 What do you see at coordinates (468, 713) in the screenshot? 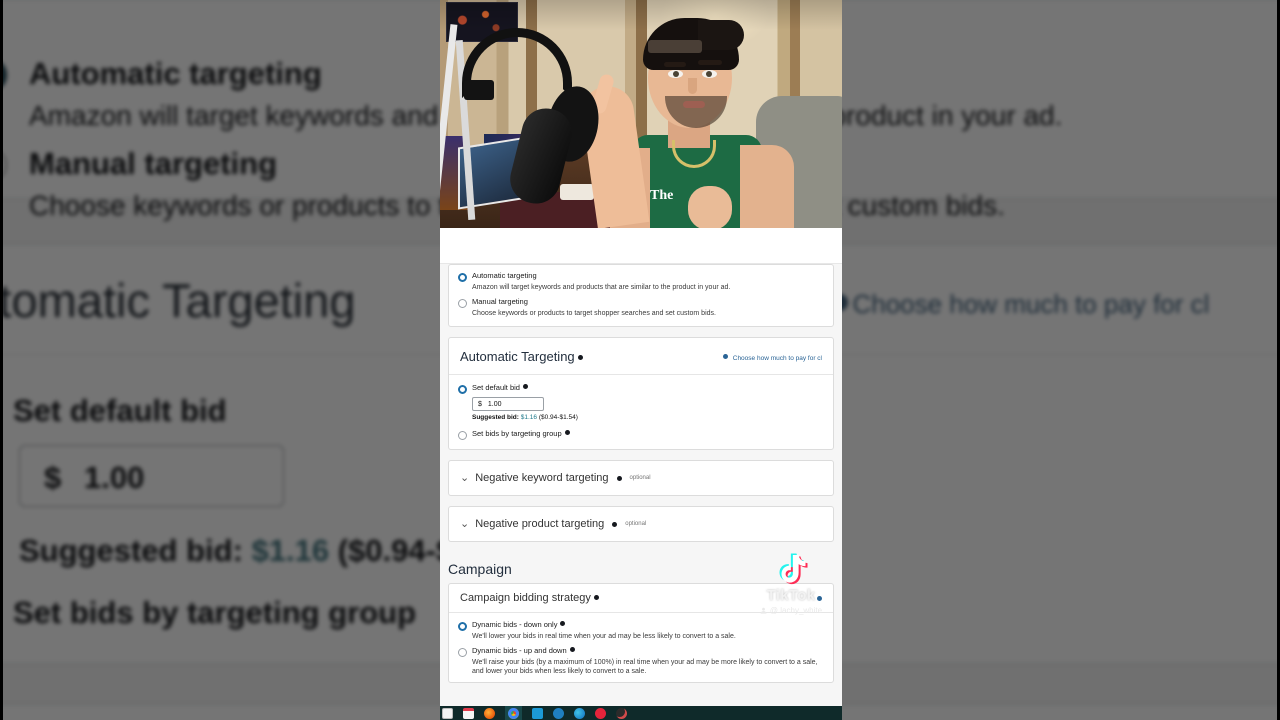
I see `store-icon` at bounding box center [468, 713].